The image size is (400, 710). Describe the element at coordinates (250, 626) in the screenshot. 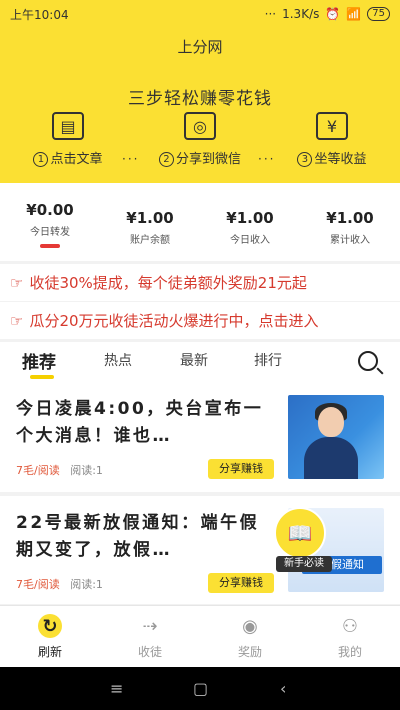

I see `eye-icon: ◉` at that location.